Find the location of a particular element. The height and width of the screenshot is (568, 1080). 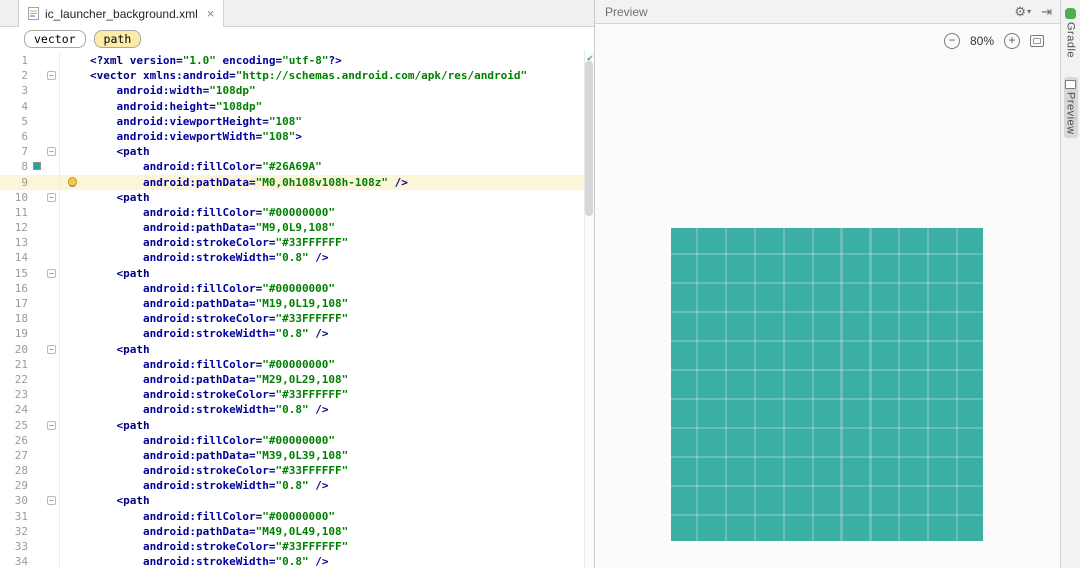

code-line: 30 − <path is located at coordinates (297, 501).